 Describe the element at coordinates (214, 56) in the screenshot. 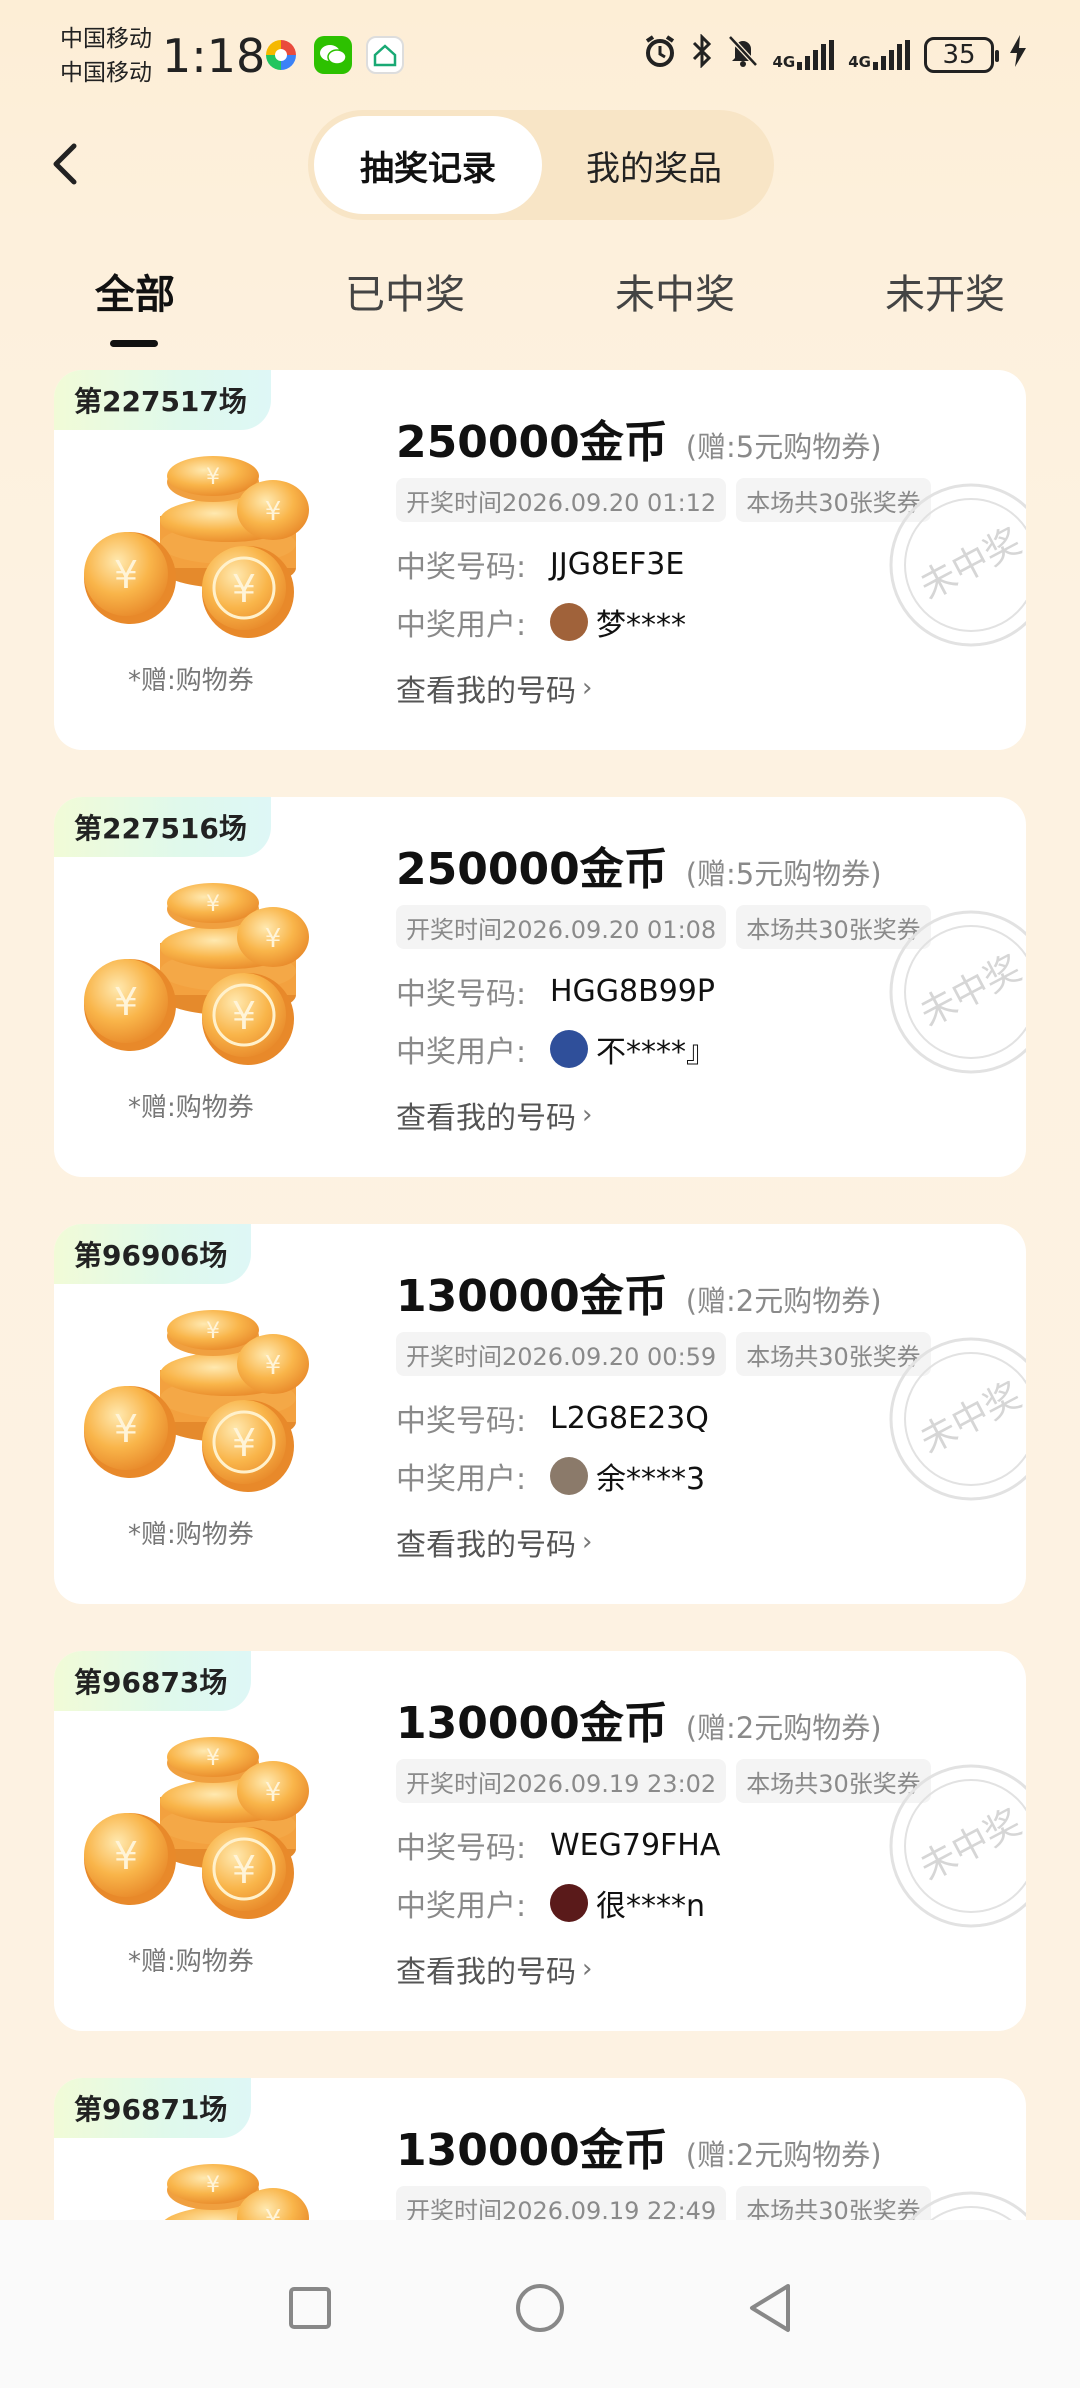

I see `status-clock: 1:18` at that location.